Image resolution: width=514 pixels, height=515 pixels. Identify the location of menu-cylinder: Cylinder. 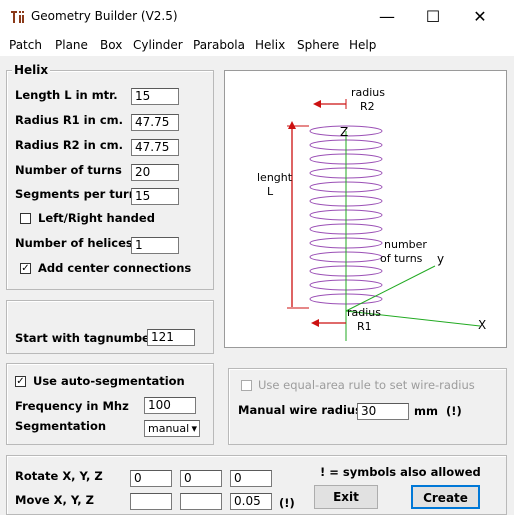
(158, 45).